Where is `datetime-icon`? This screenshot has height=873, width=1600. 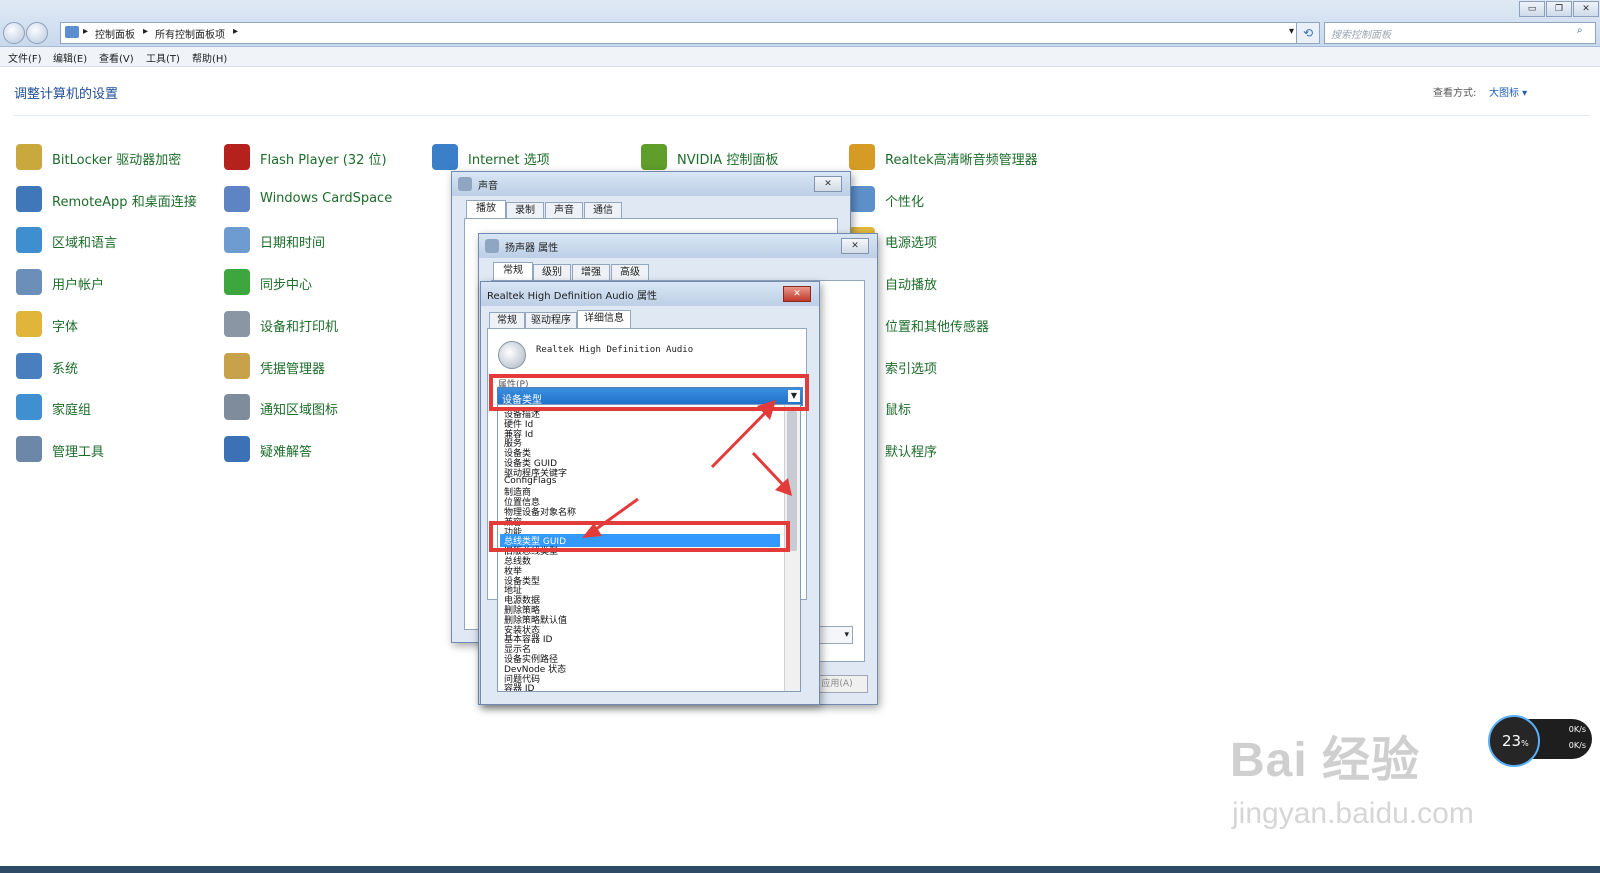 datetime-icon is located at coordinates (237, 240).